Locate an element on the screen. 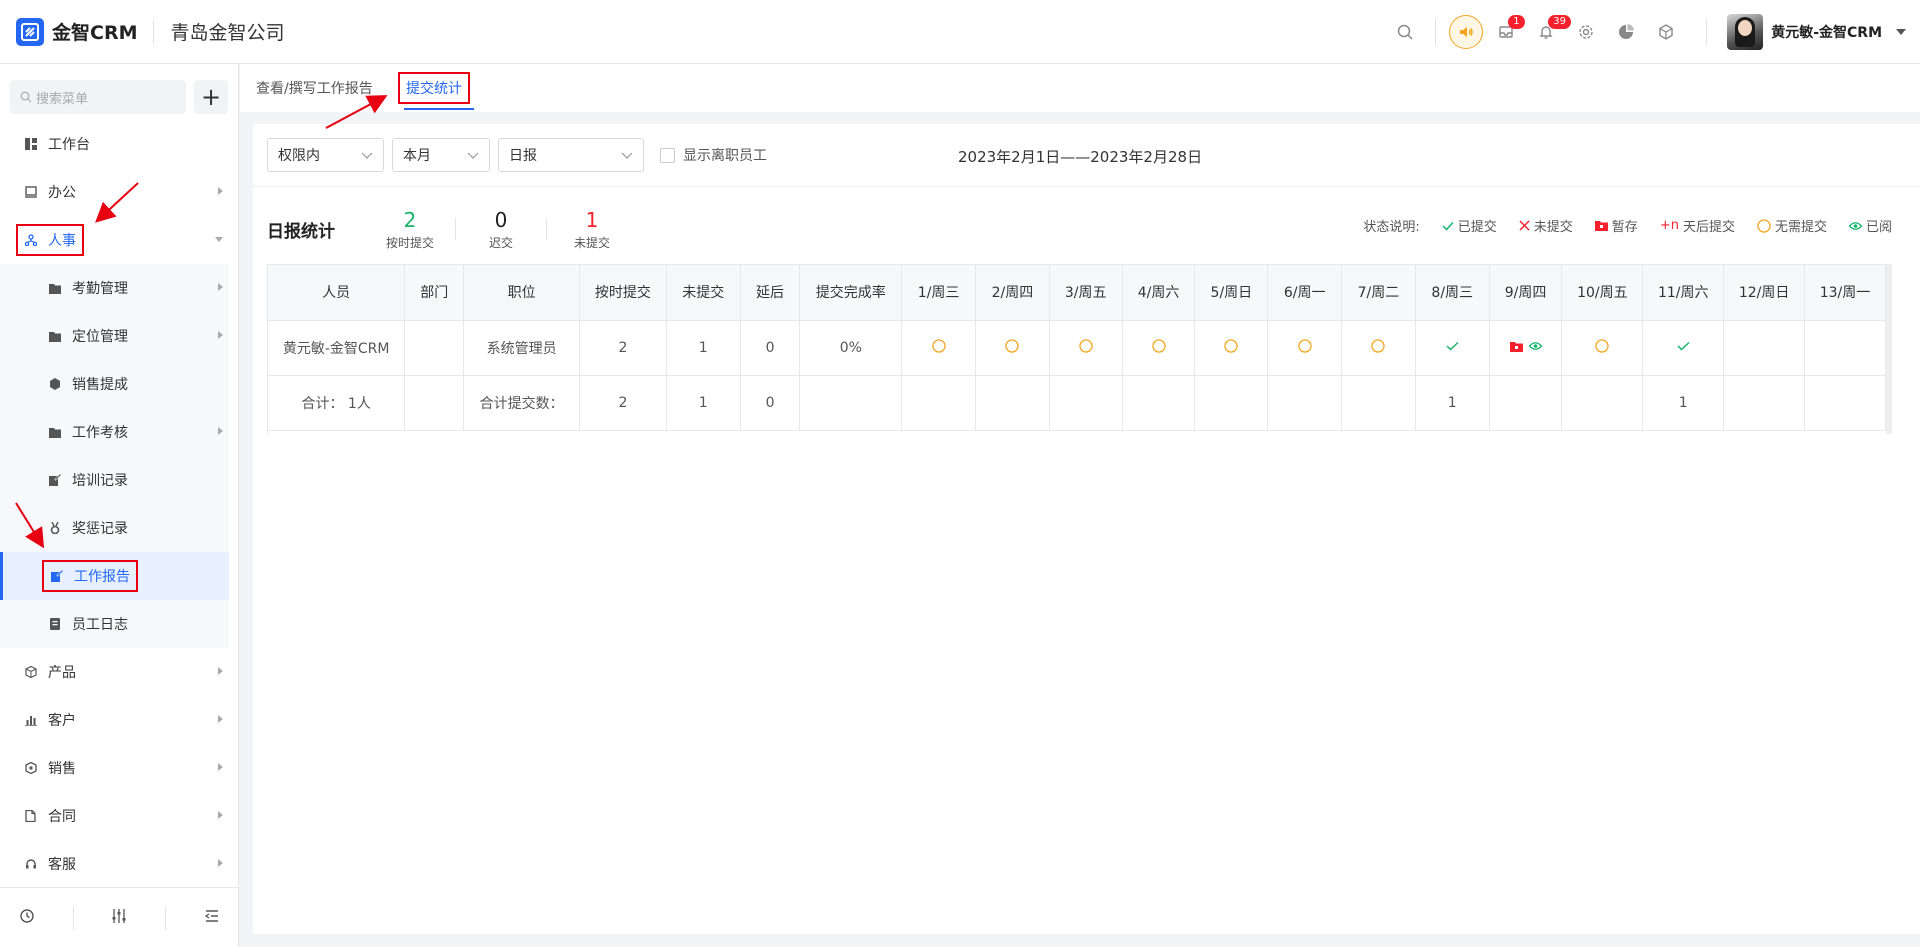  col-header: 未提交 is located at coordinates (703, 293).